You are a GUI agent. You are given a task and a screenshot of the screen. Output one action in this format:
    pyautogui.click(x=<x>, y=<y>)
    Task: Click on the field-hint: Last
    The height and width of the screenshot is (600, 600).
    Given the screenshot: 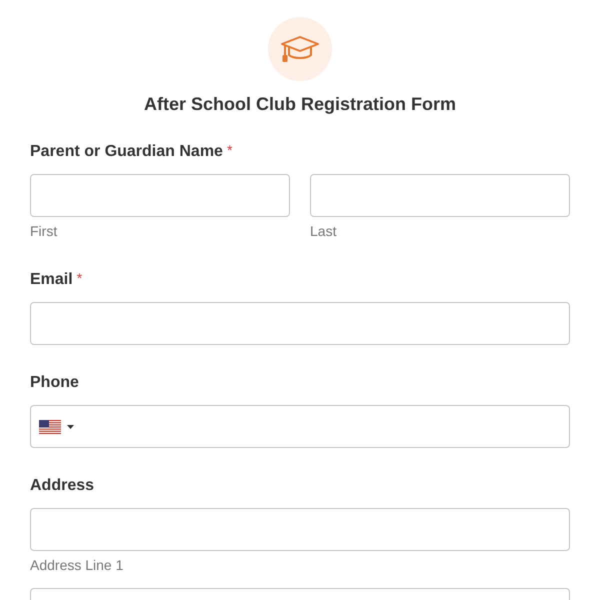 What is the action you would take?
    pyautogui.click(x=324, y=231)
    